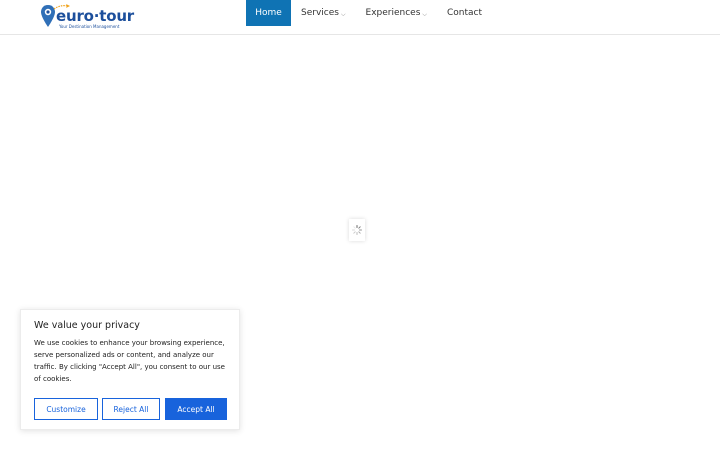 Image resolution: width=720 pixels, height=450 pixels. What do you see at coordinates (95, 16) in the screenshot?
I see `logo-text: euro·tour` at bounding box center [95, 16].